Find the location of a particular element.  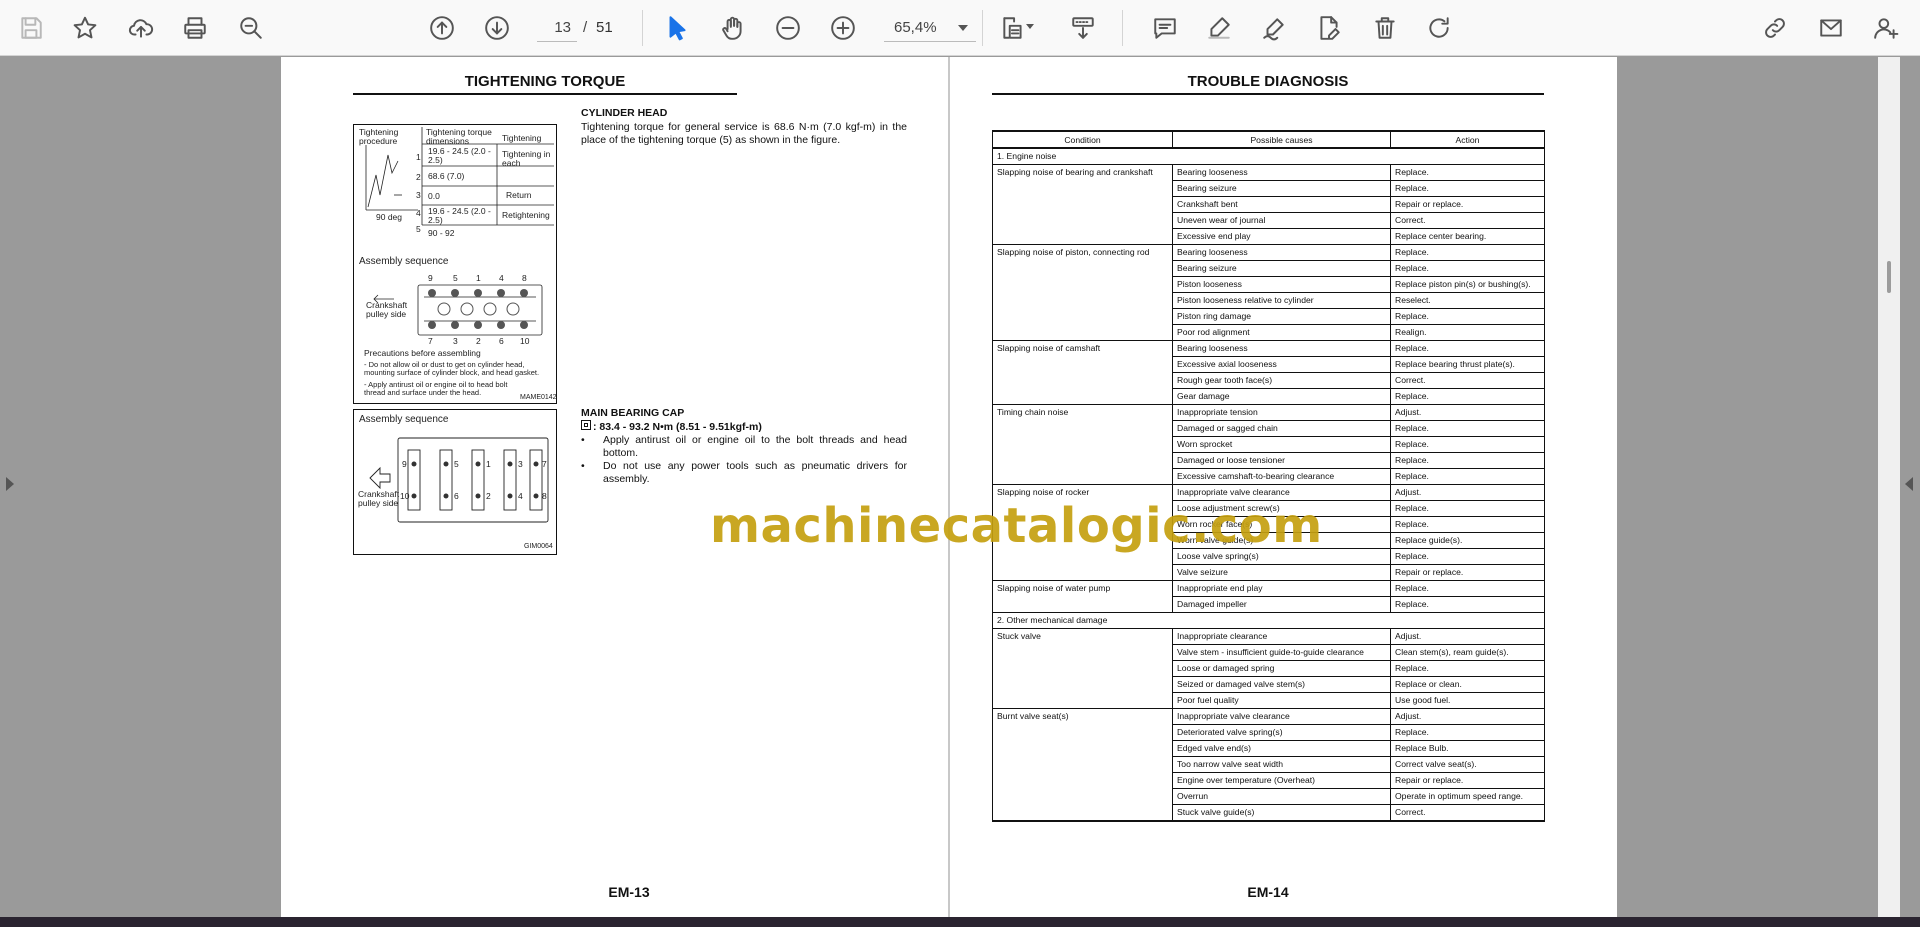

add-user-icon is located at coordinates (1886, 28).